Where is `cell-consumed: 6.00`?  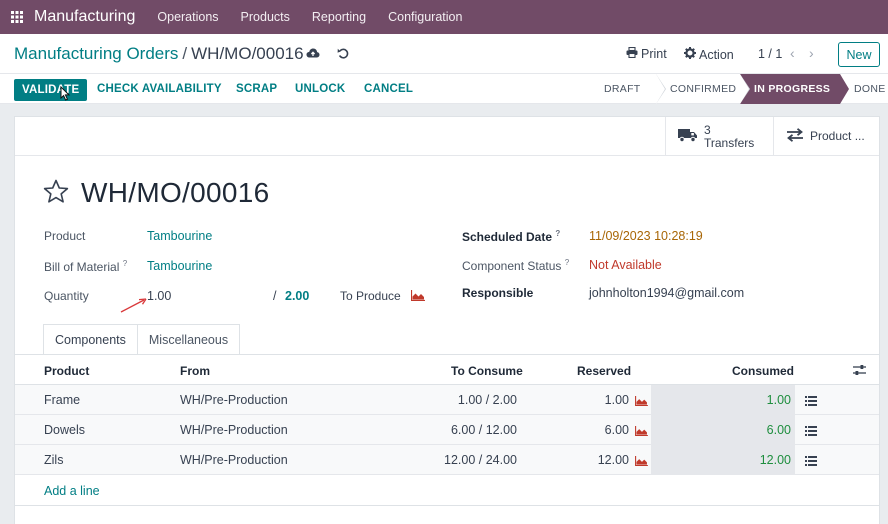
cell-consumed: 6.00 is located at coordinates (779, 430).